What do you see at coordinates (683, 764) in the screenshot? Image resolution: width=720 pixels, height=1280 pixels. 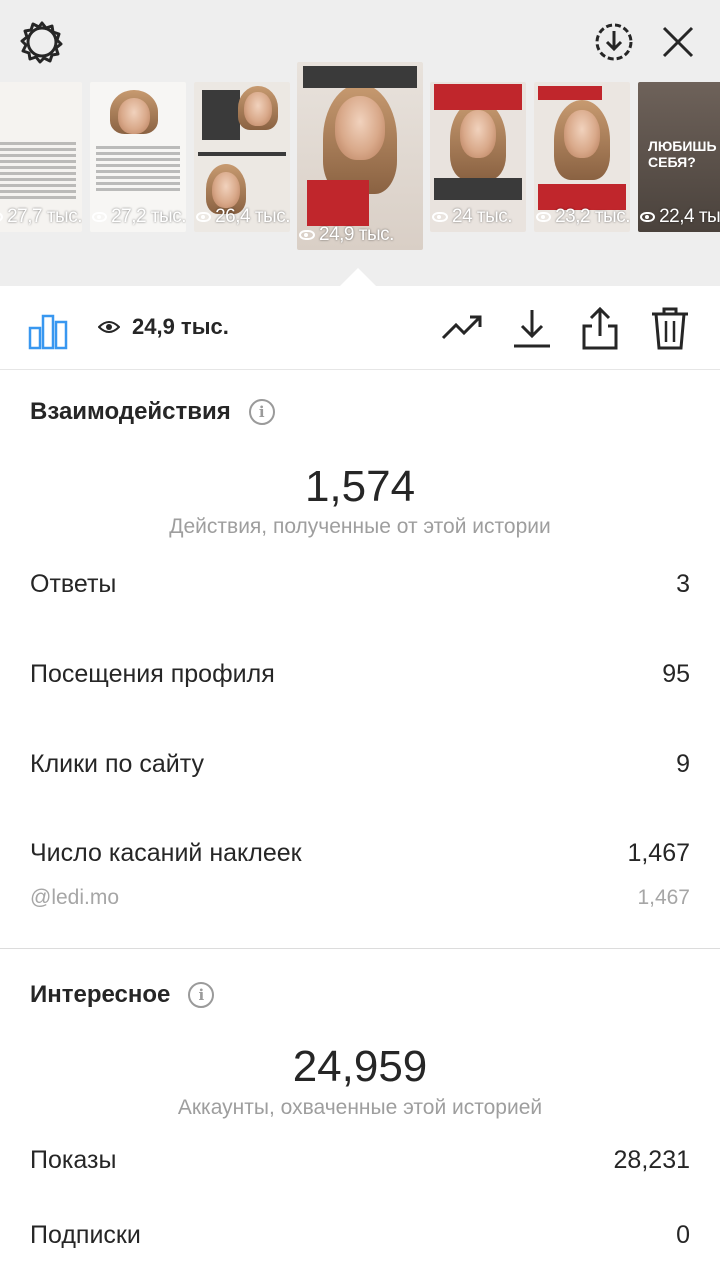 I see `stat-value: 9` at bounding box center [683, 764].